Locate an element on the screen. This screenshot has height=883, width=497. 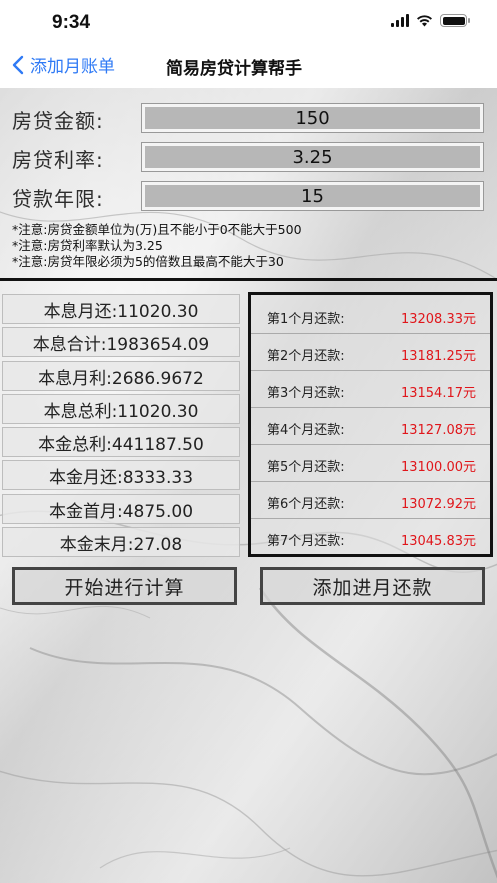
loan-years-field: 15 is located at coordinates (312, 196).